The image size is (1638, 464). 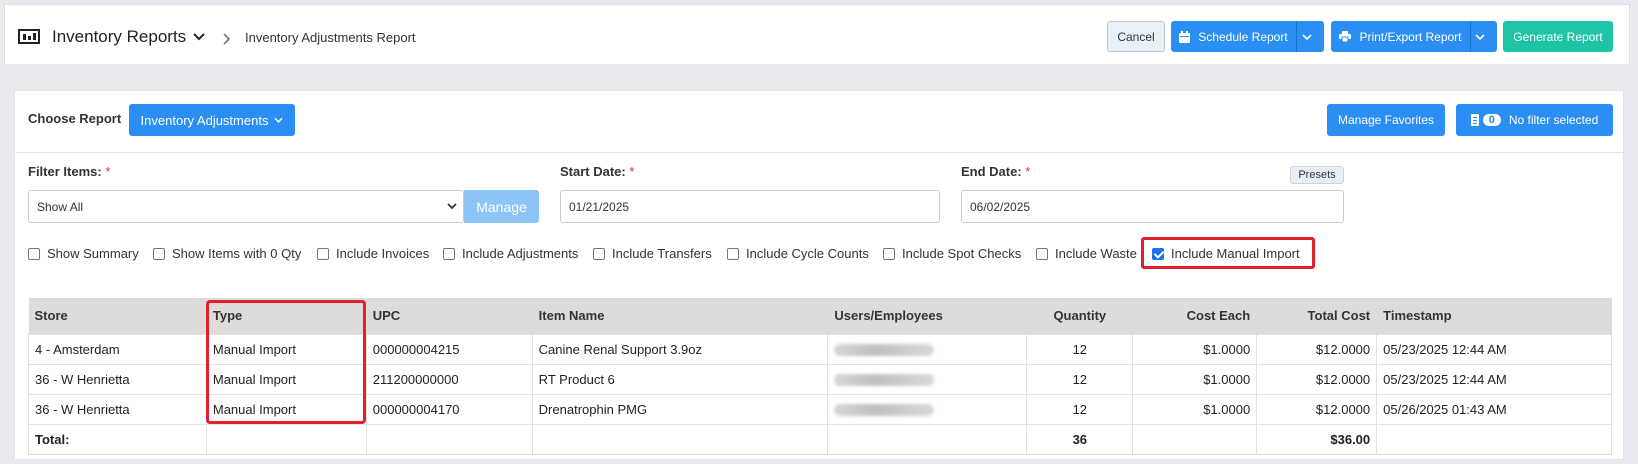 I want to click on column-header: Total Cost, so click(x=1317, y=316).